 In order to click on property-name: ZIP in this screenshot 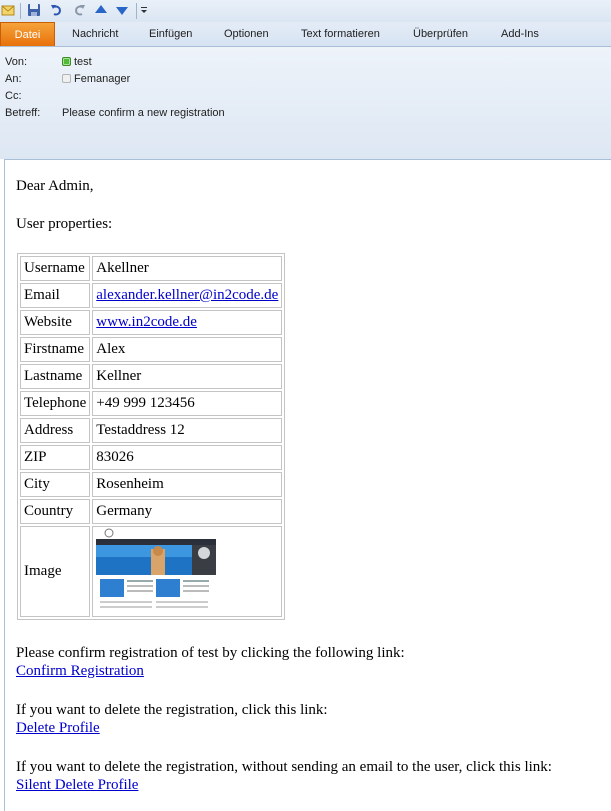, I will do `click(55, 457)`.